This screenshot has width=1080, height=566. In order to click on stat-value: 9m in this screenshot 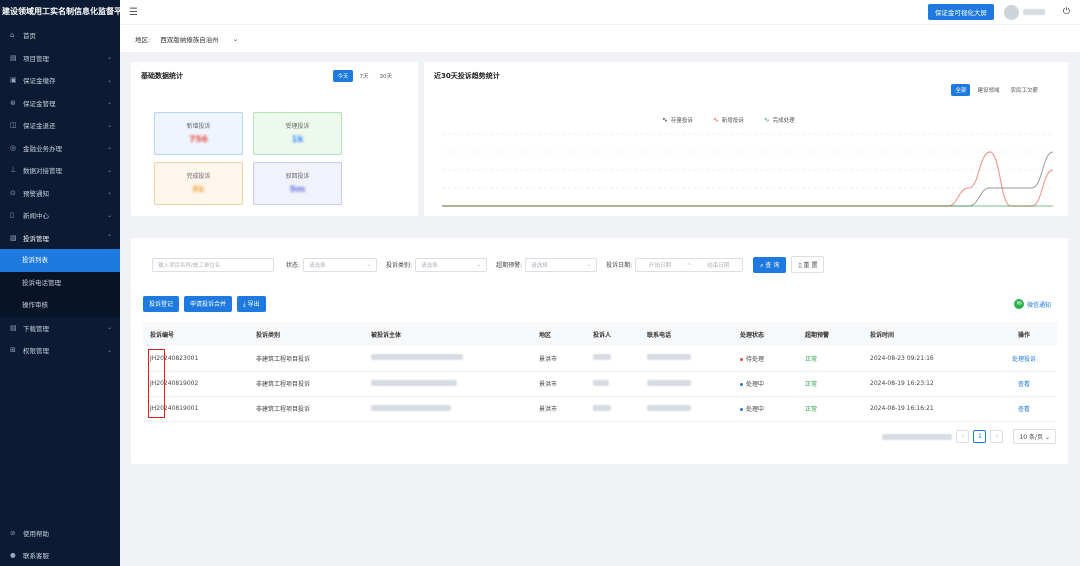, I will do `click(297, 190)`.